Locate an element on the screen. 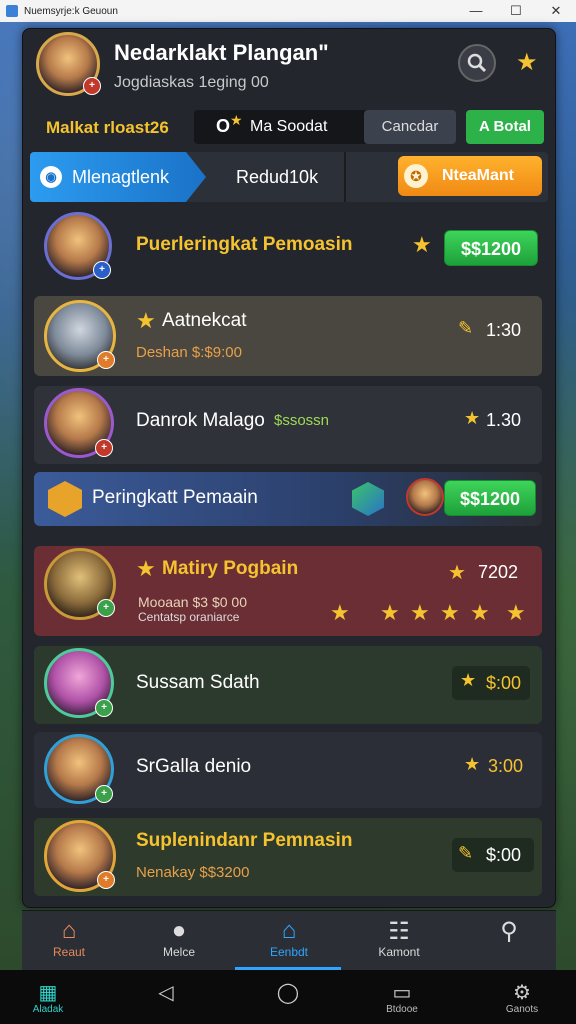 The height and width of the screenshot is (1024, 576). wrench-icon: ⚲ is located at coordinates (509, 931).